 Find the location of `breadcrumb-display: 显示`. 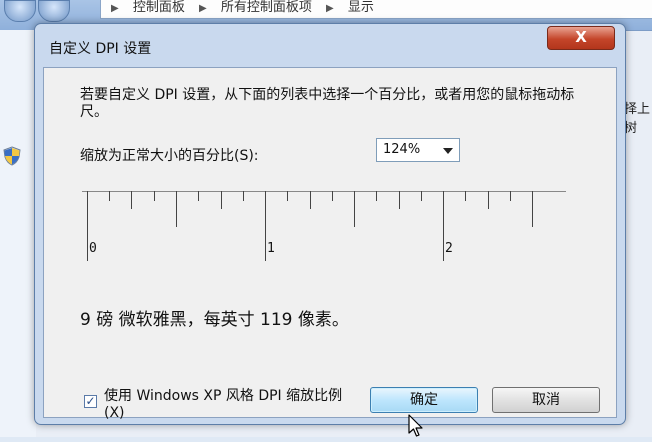

breadcrumb-display: 显示 is located at coordinates (361, 8).